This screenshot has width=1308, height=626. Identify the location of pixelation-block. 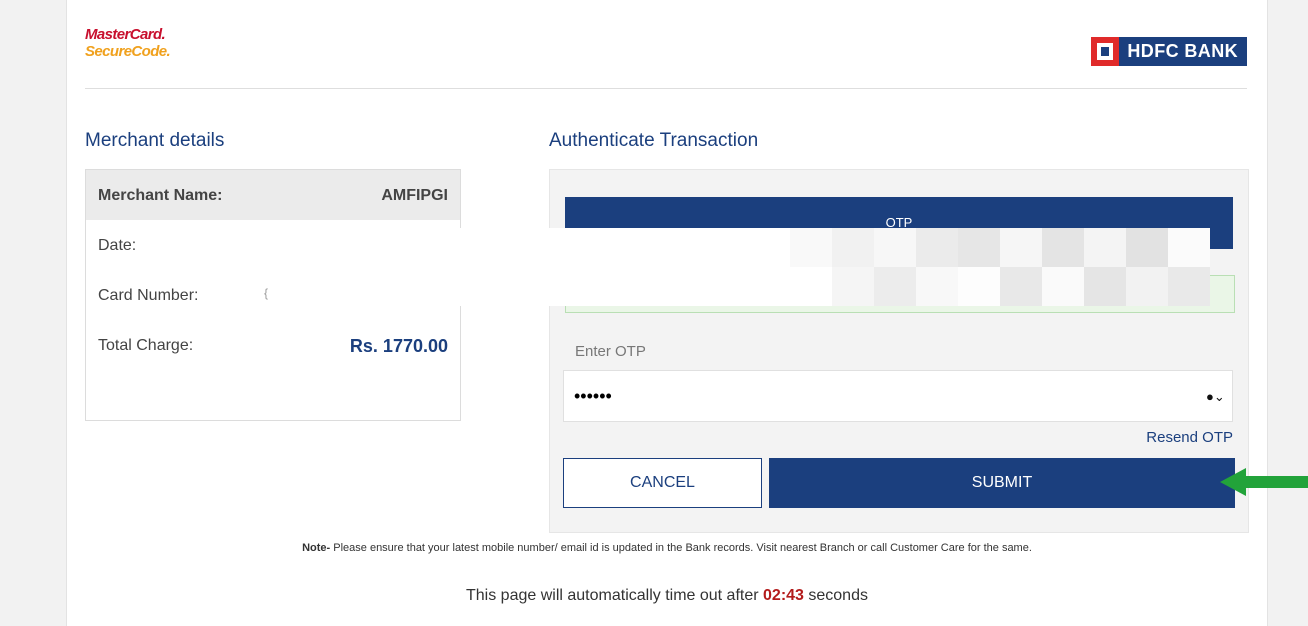
(1000, 267).